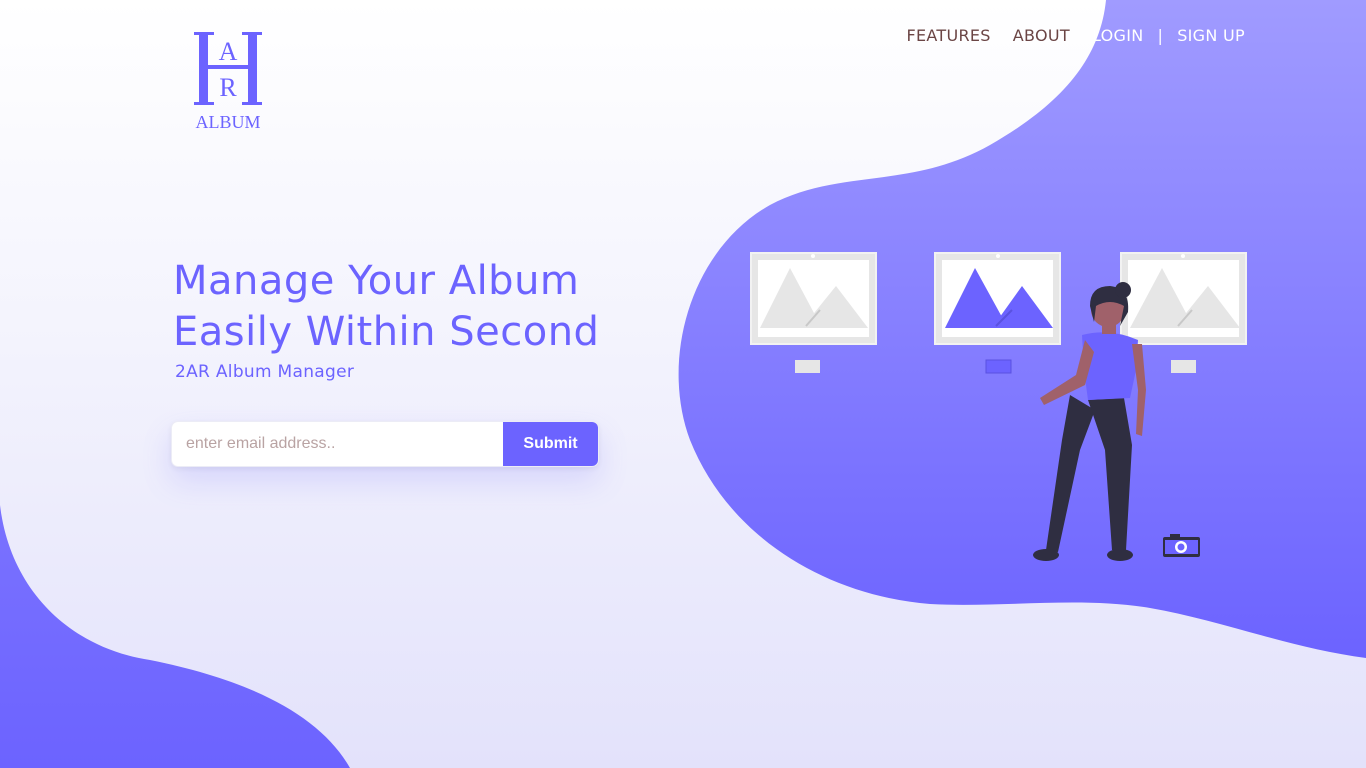  Describe the element at coordinates (265, 372) in the screenshot. I see `hero-subtitle: 2AR Album Manager` at that location.